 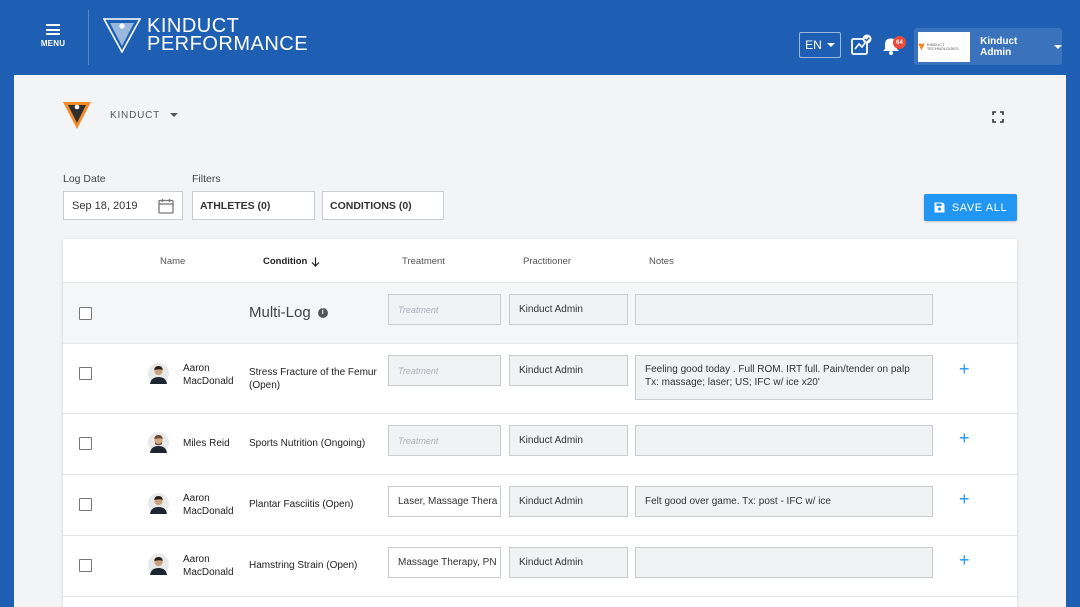 What do you see at coordinates (166, 206) in the screenshot?
I see `calendar-icon` at bounding box center [166, 206].